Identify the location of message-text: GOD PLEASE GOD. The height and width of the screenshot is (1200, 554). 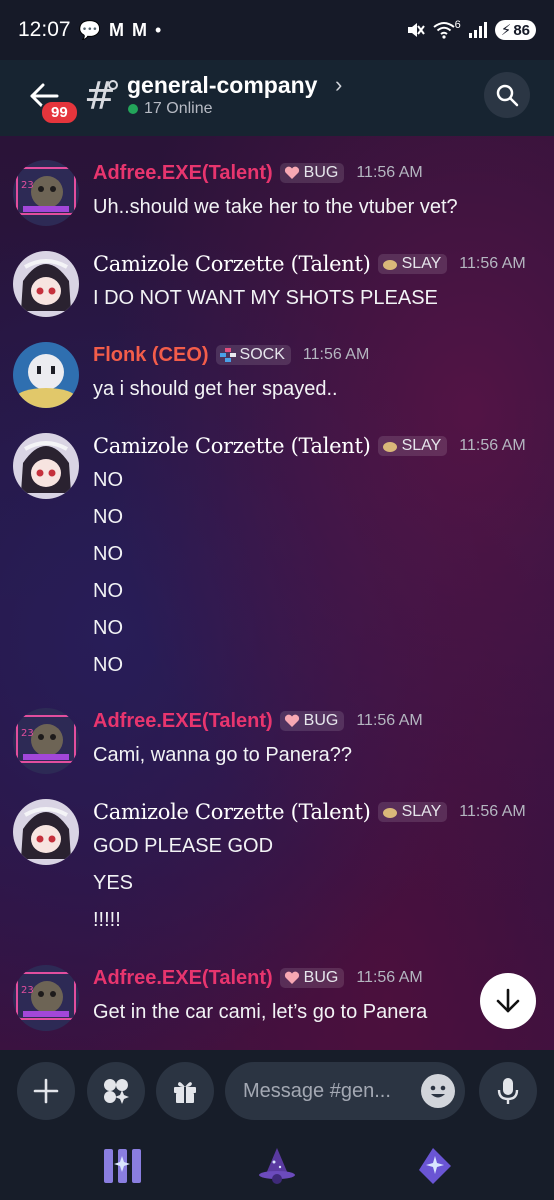
(183, 846).